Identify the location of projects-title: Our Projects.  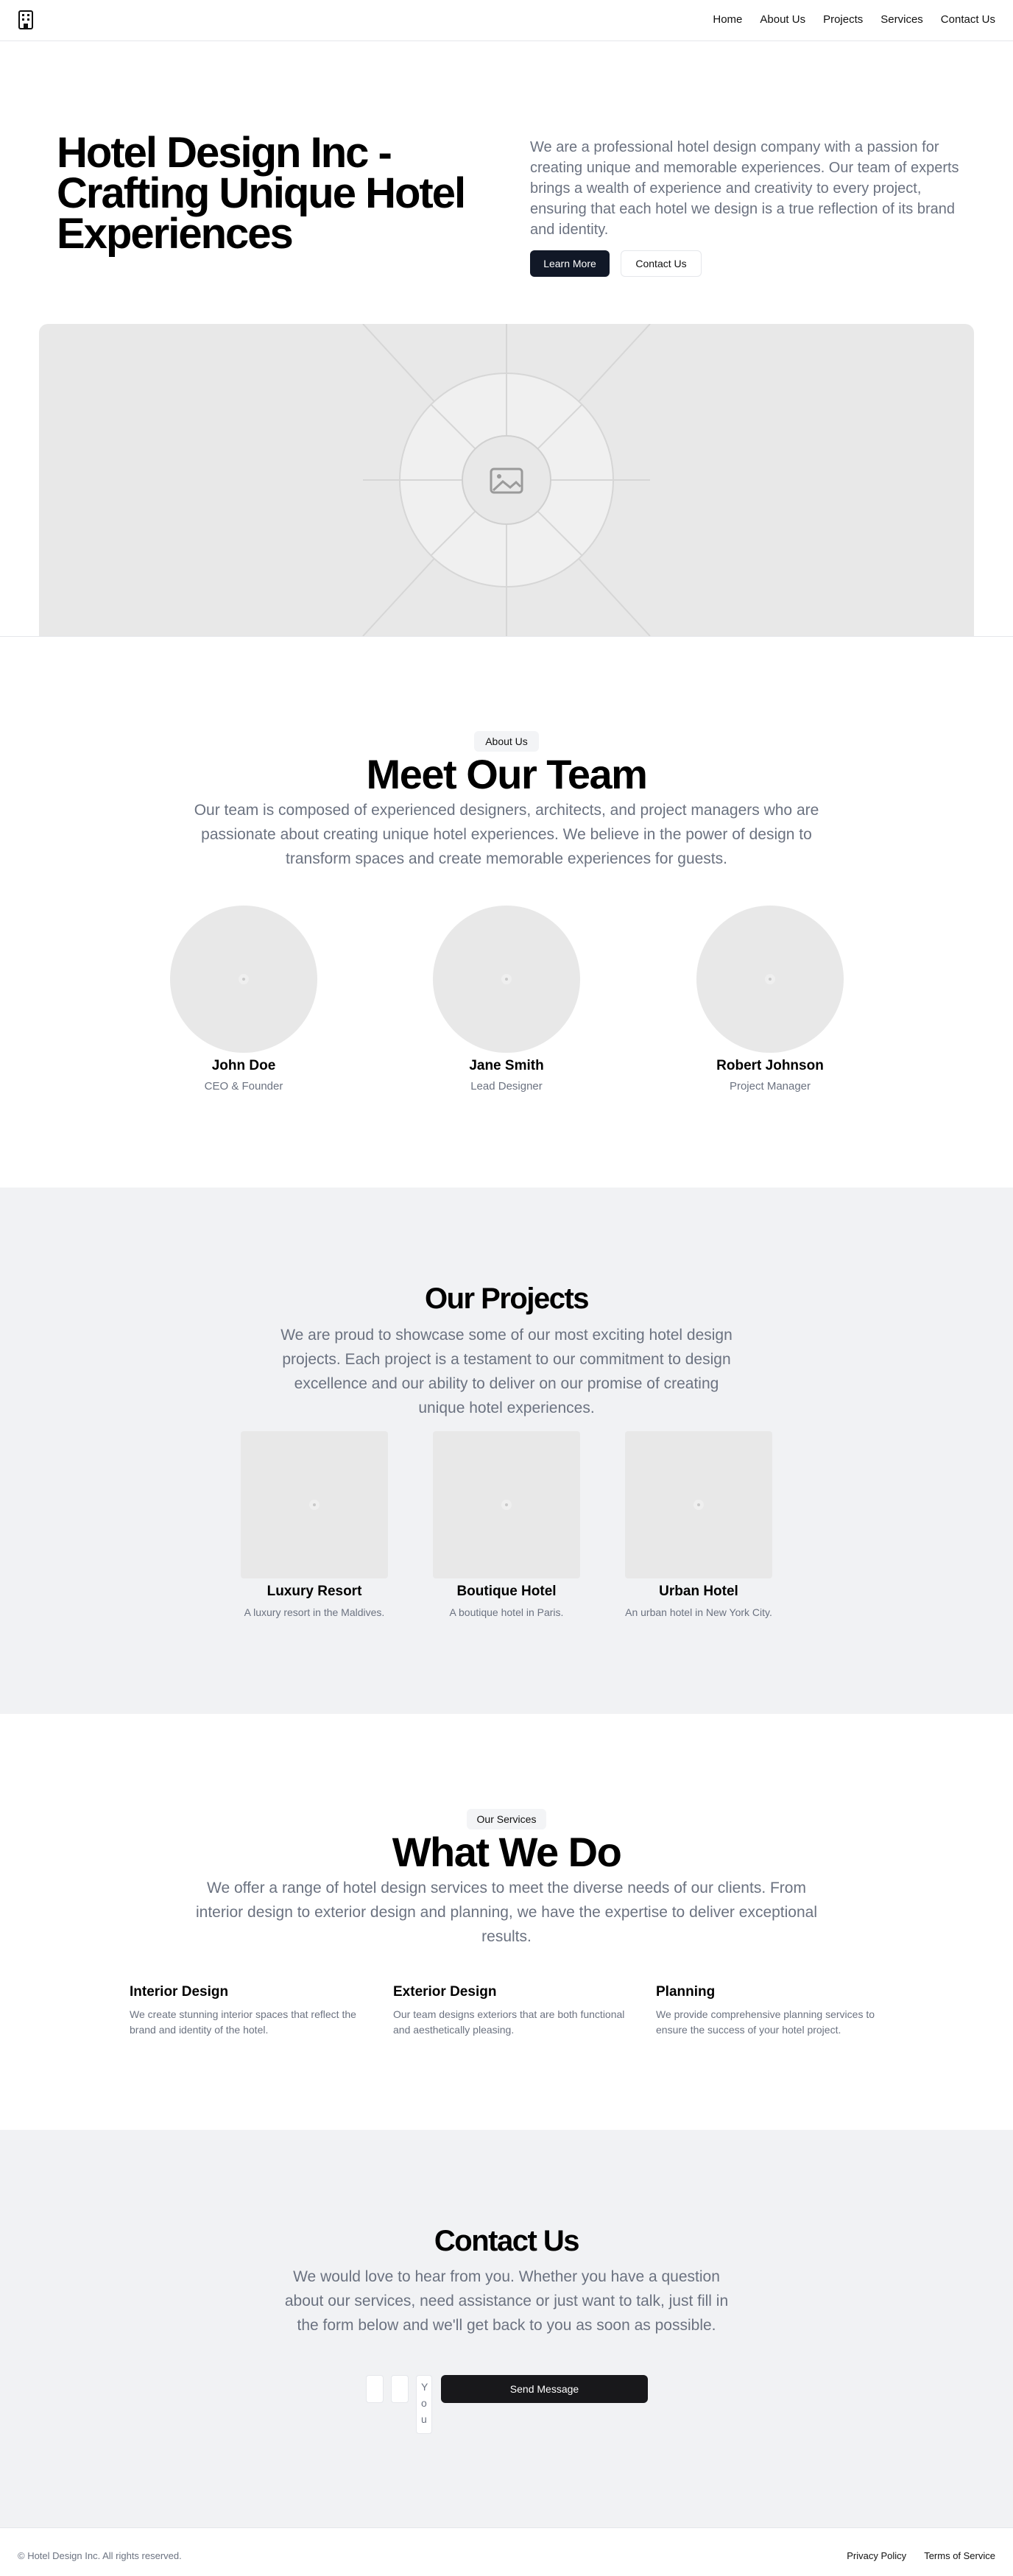
(507, 1298).